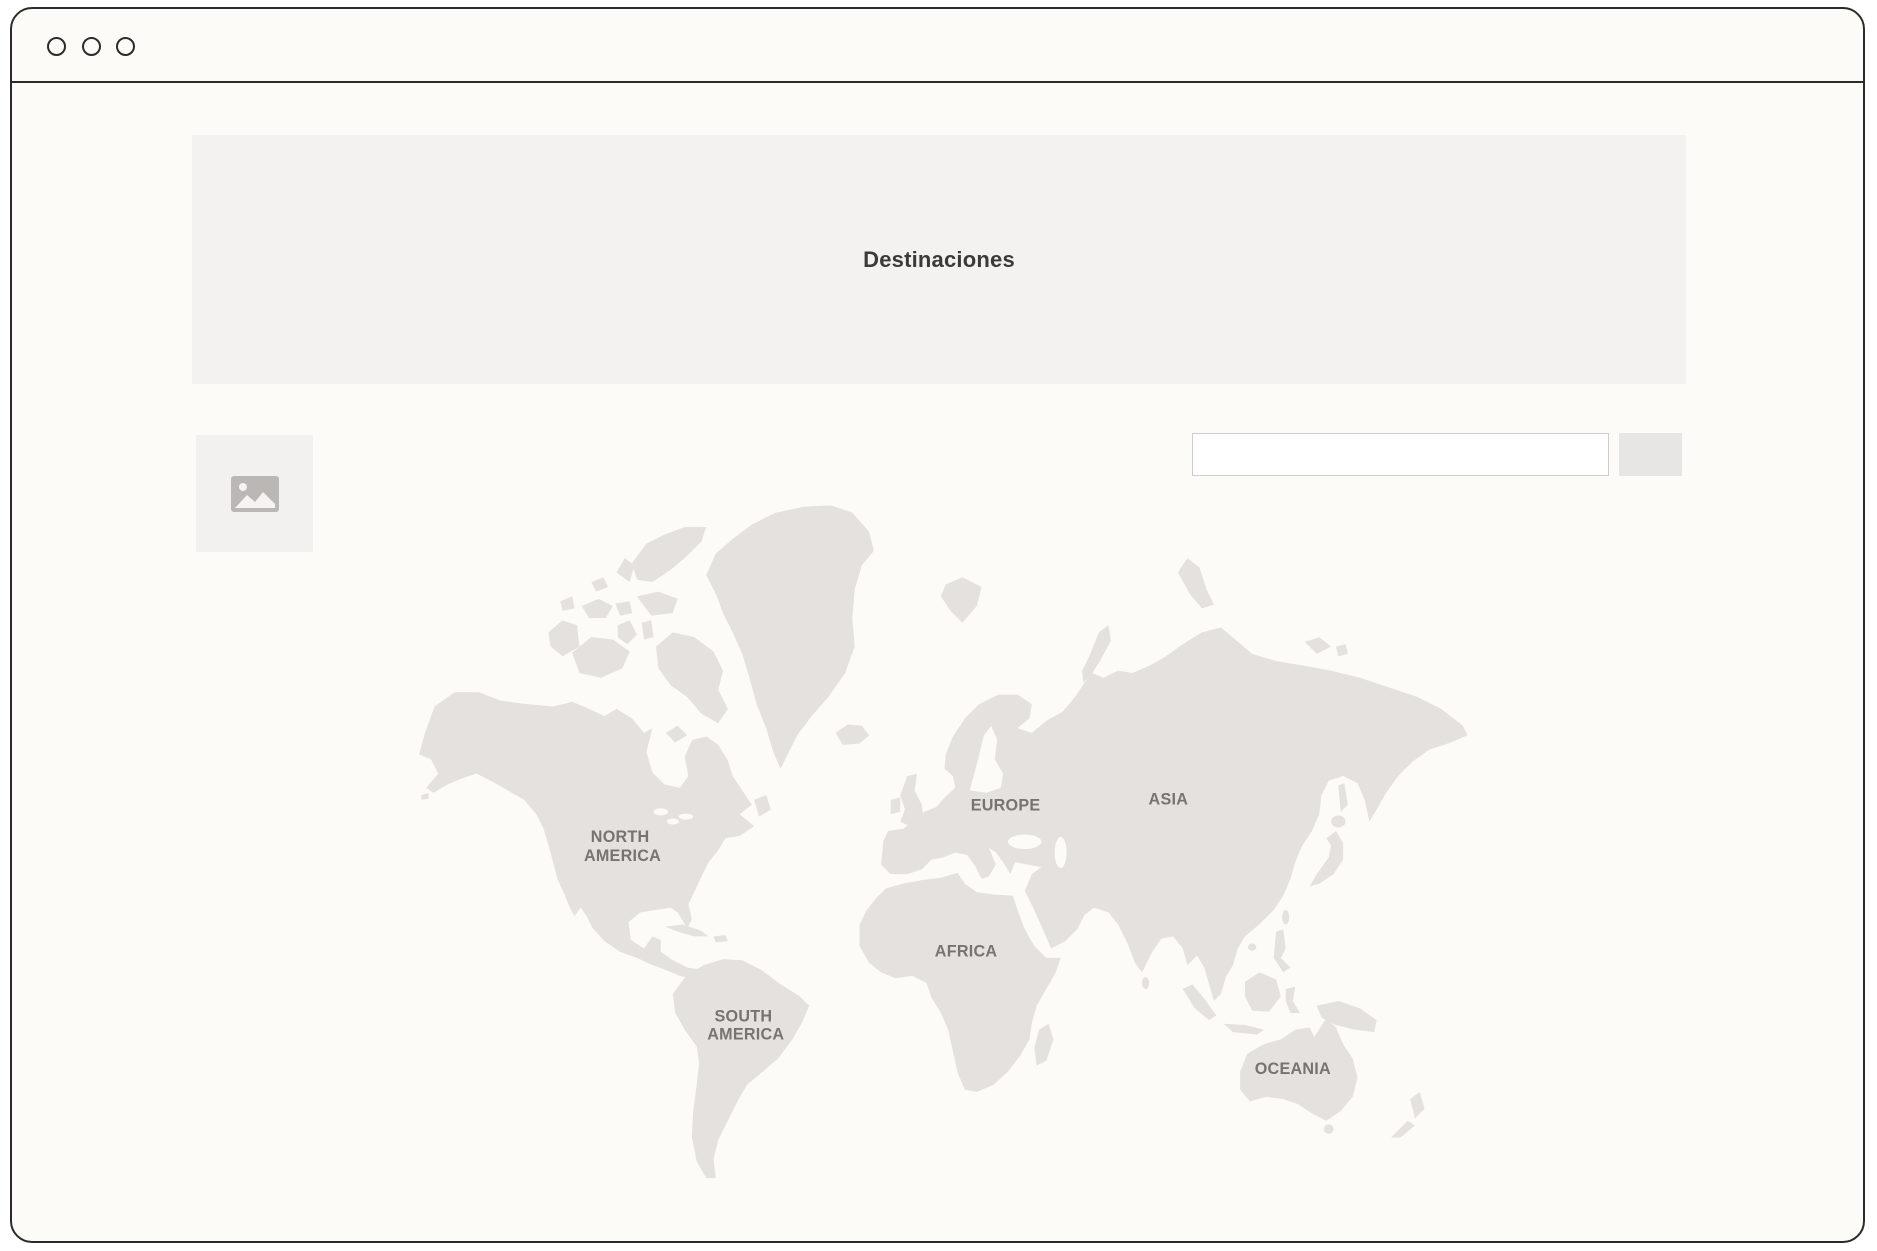  I want to click on newfoundland-shape, so click(762, 806).